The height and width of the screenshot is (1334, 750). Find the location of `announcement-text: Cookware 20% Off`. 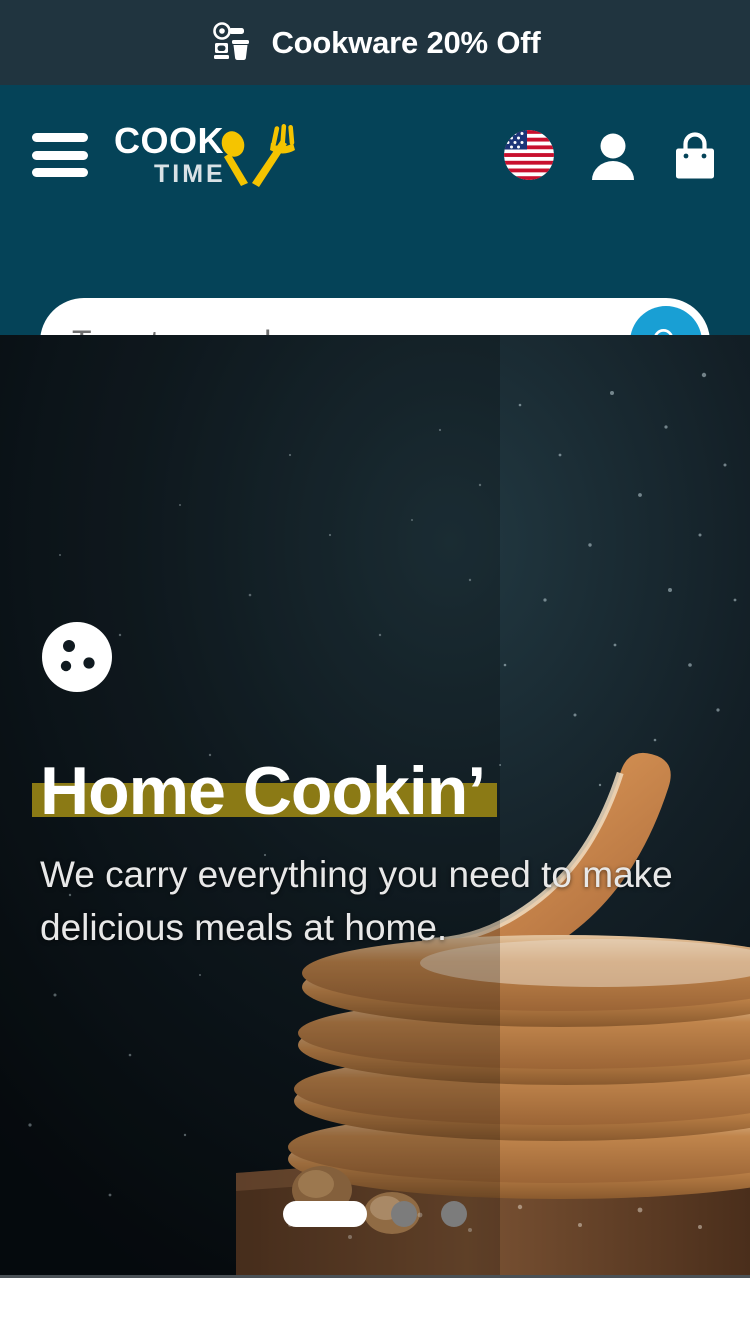

announcement-text: Cookware 20% Off is located at coordinates (406, 42).